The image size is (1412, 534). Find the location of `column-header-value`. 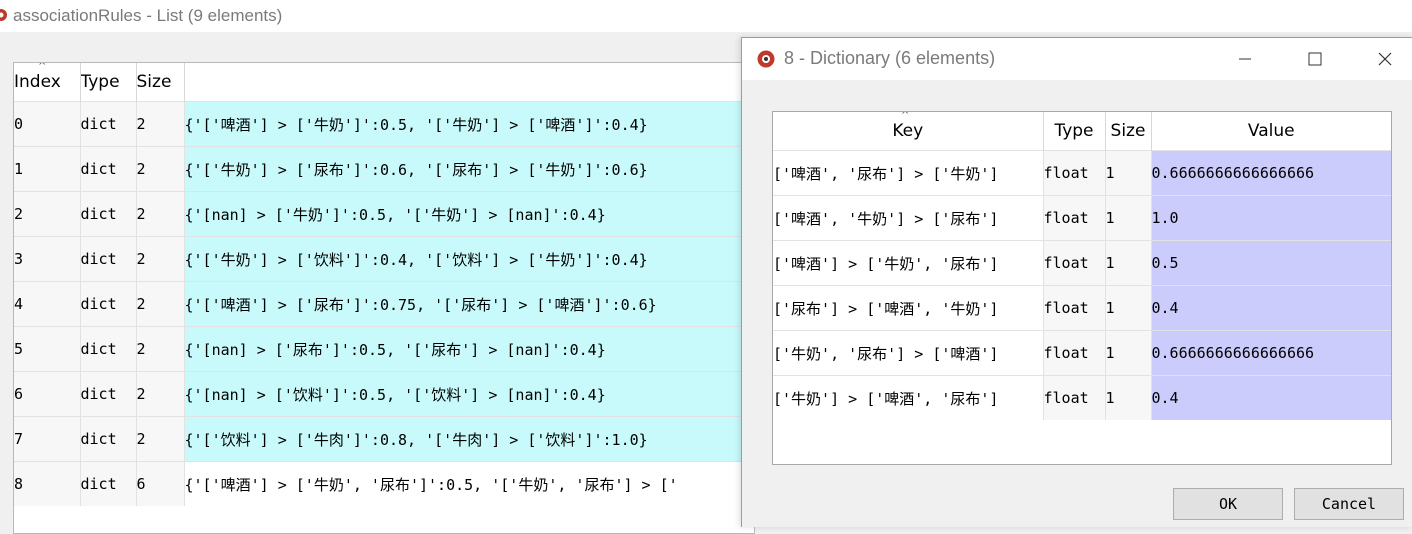

column-header-value is located at coordinates (469, 82).